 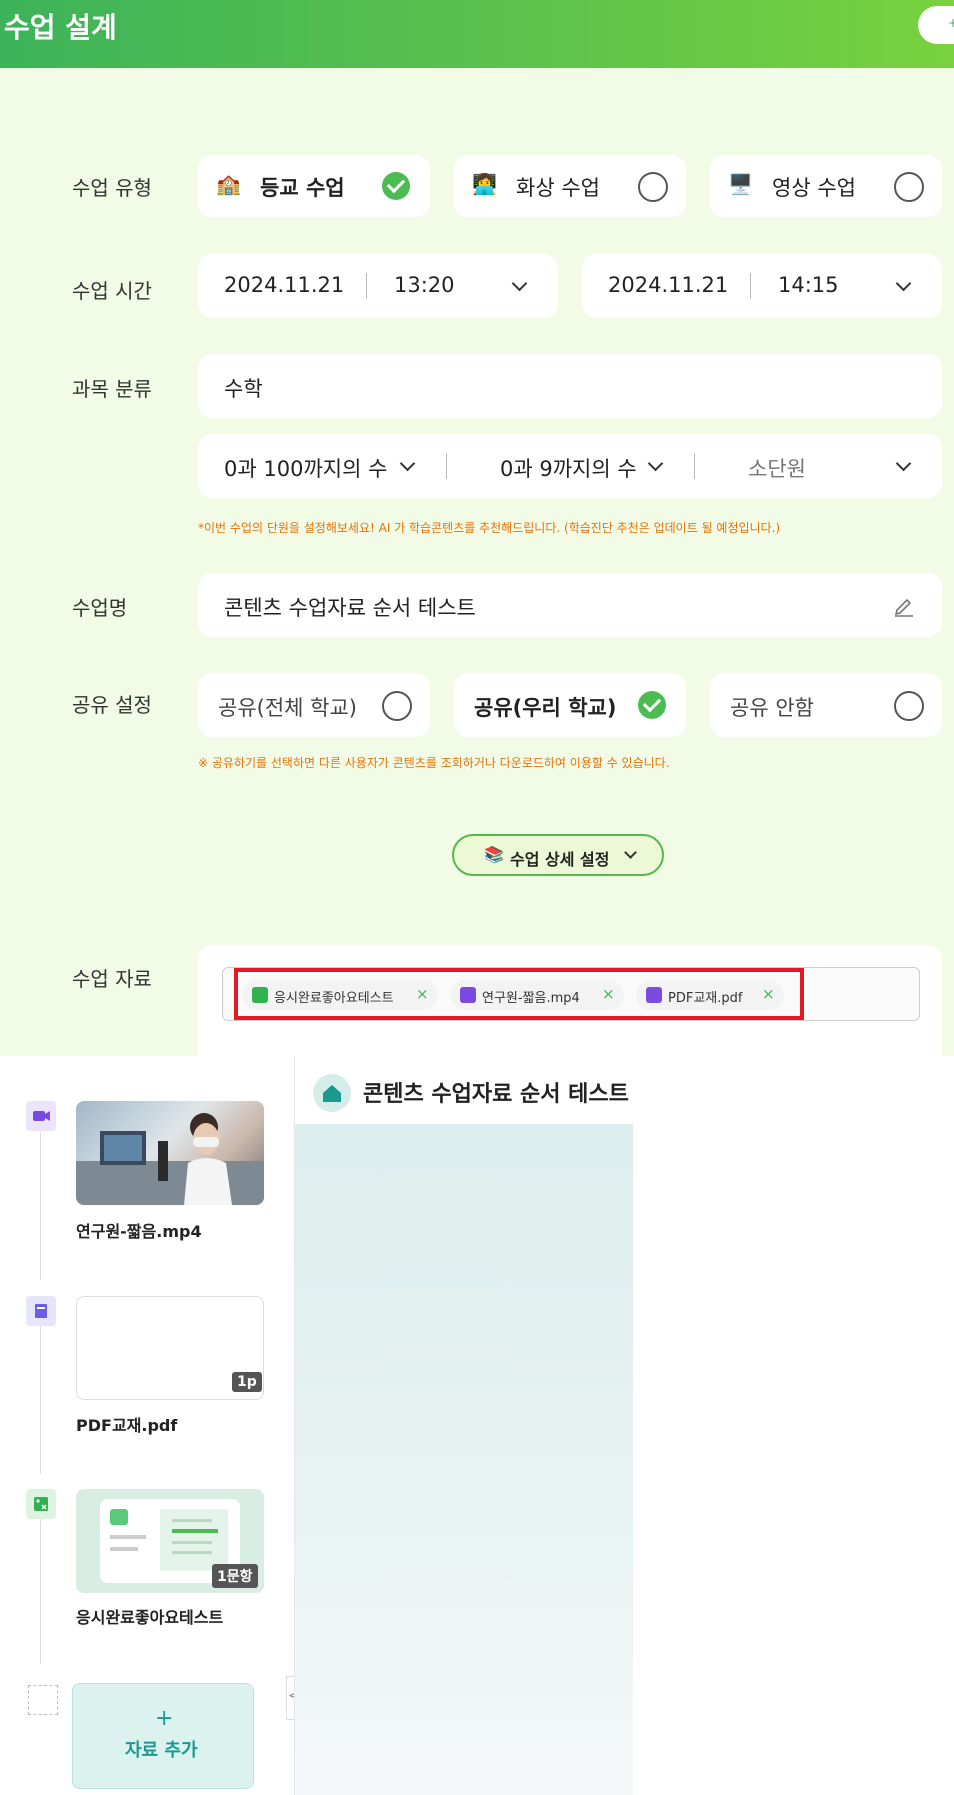 I want to click on share-option-our-school: 공유(우리 학교), so click(x=570, y=705).